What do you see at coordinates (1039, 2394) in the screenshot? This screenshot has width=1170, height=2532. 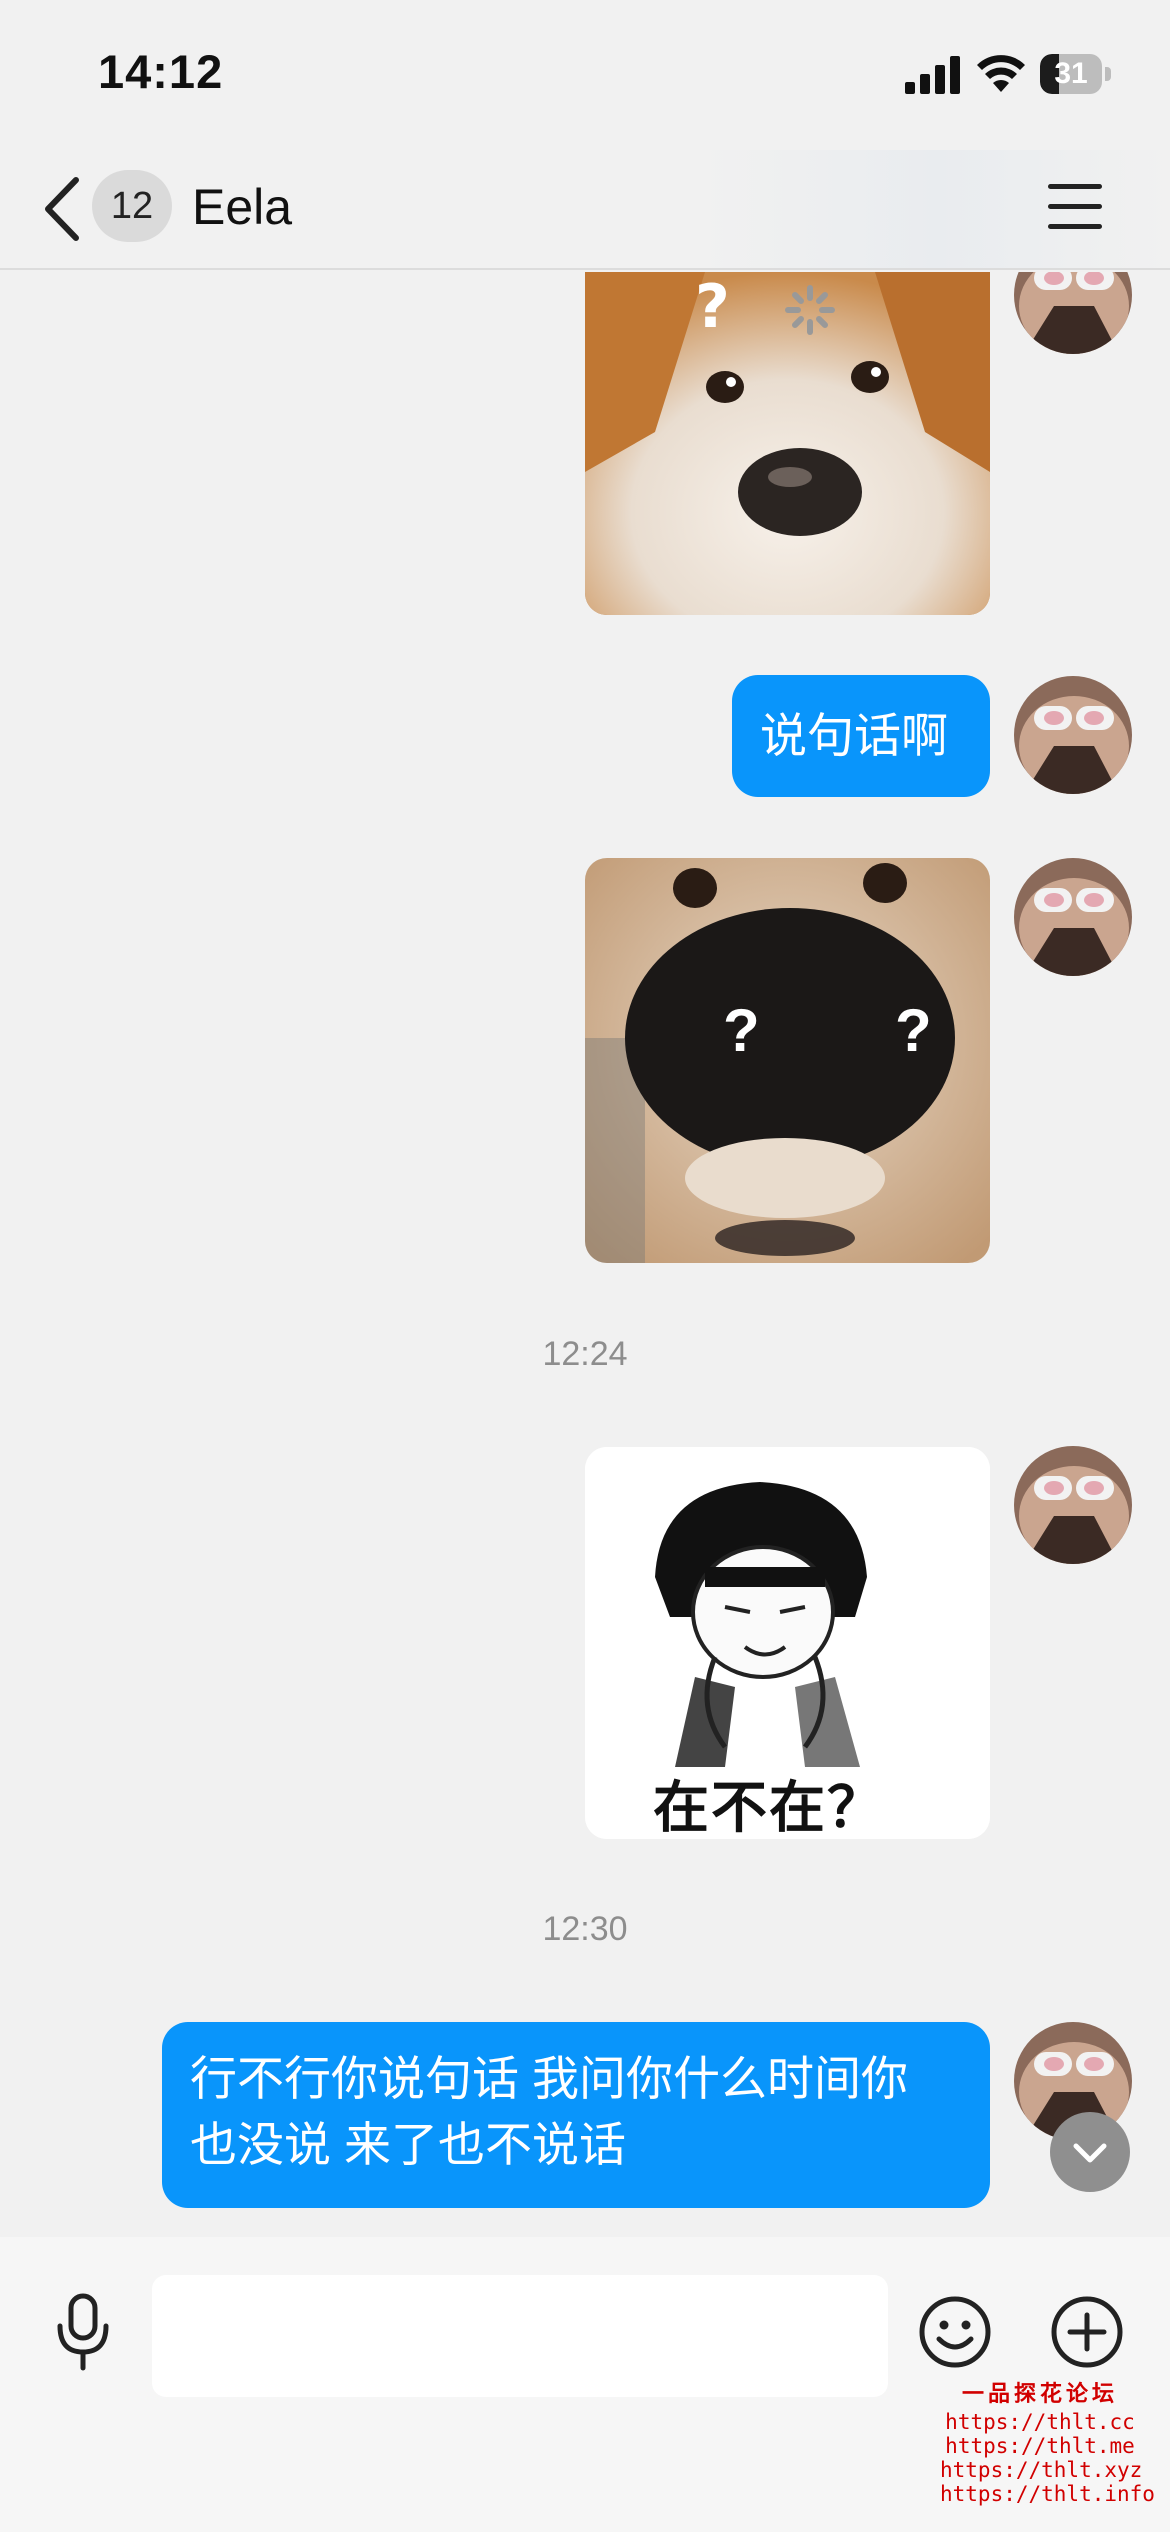 I see `watermark-title: 一品探花论坛` at bounding box center [1039, 2394].